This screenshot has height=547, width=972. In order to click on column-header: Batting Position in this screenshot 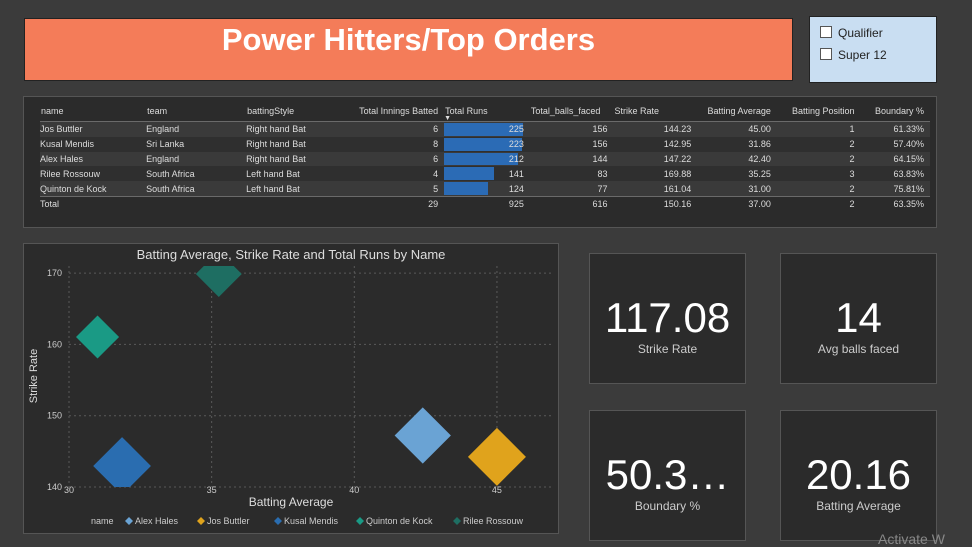, I will do `click(818, 111)`.